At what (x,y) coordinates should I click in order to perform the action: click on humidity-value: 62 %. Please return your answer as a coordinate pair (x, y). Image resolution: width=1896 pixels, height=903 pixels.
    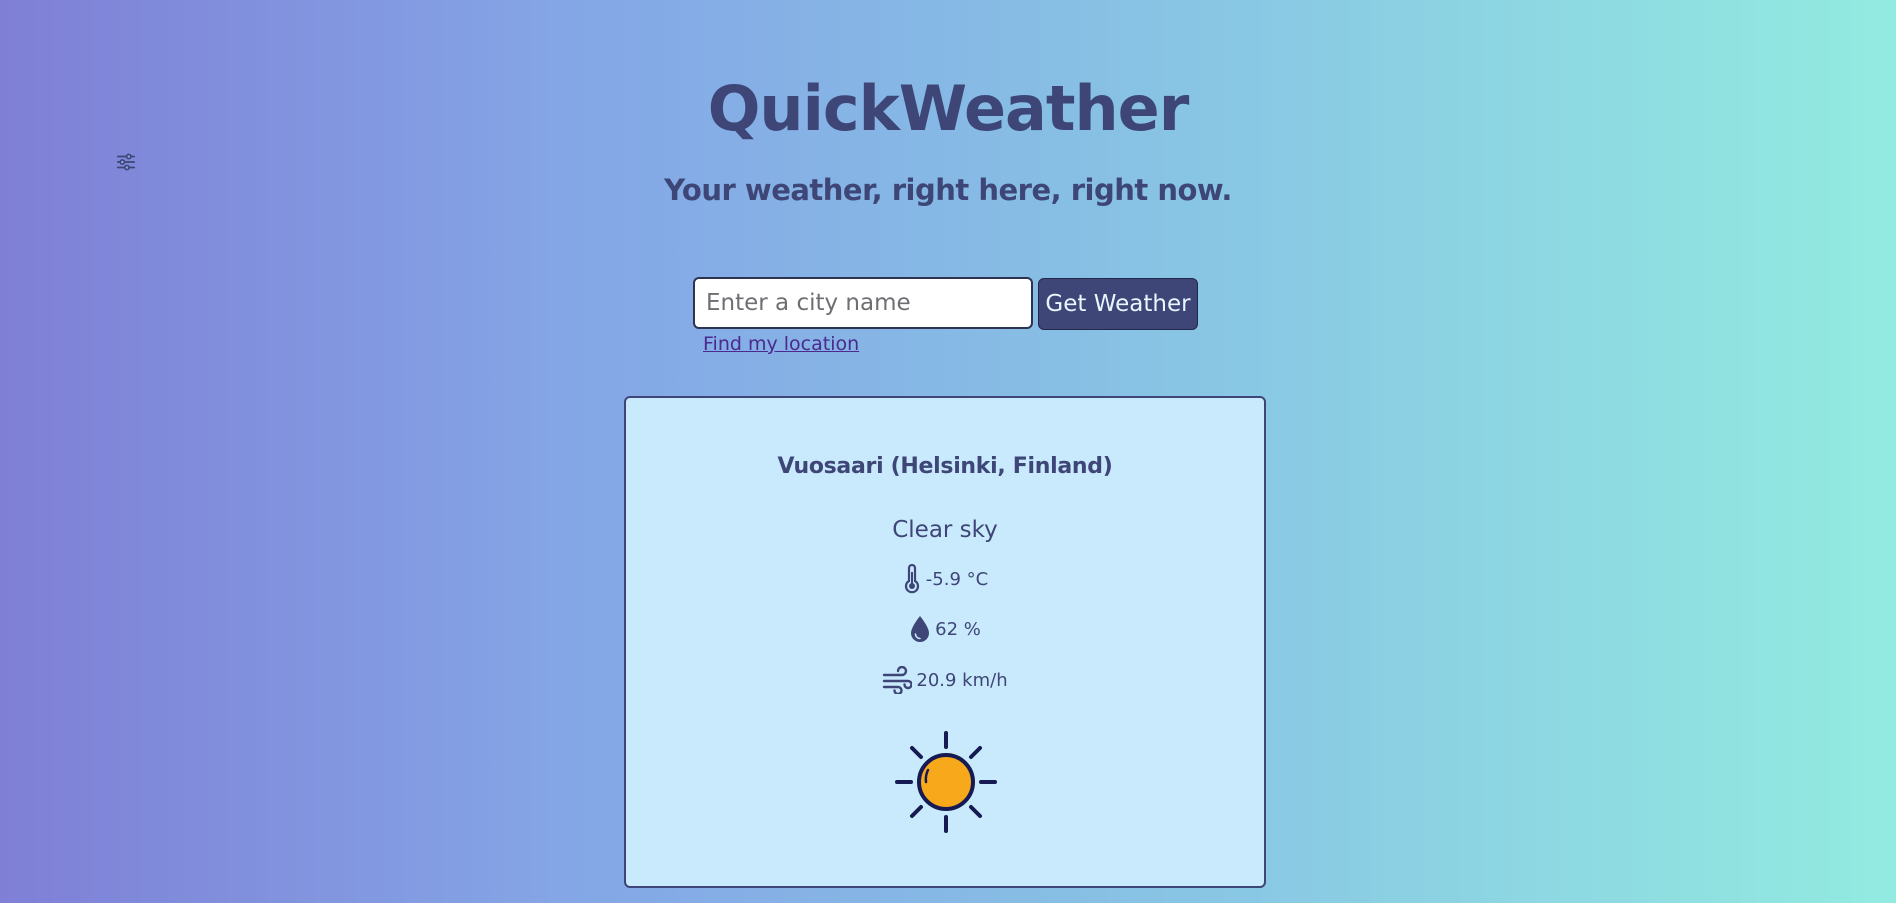
    Looking at the image, I should click on (958, 629).